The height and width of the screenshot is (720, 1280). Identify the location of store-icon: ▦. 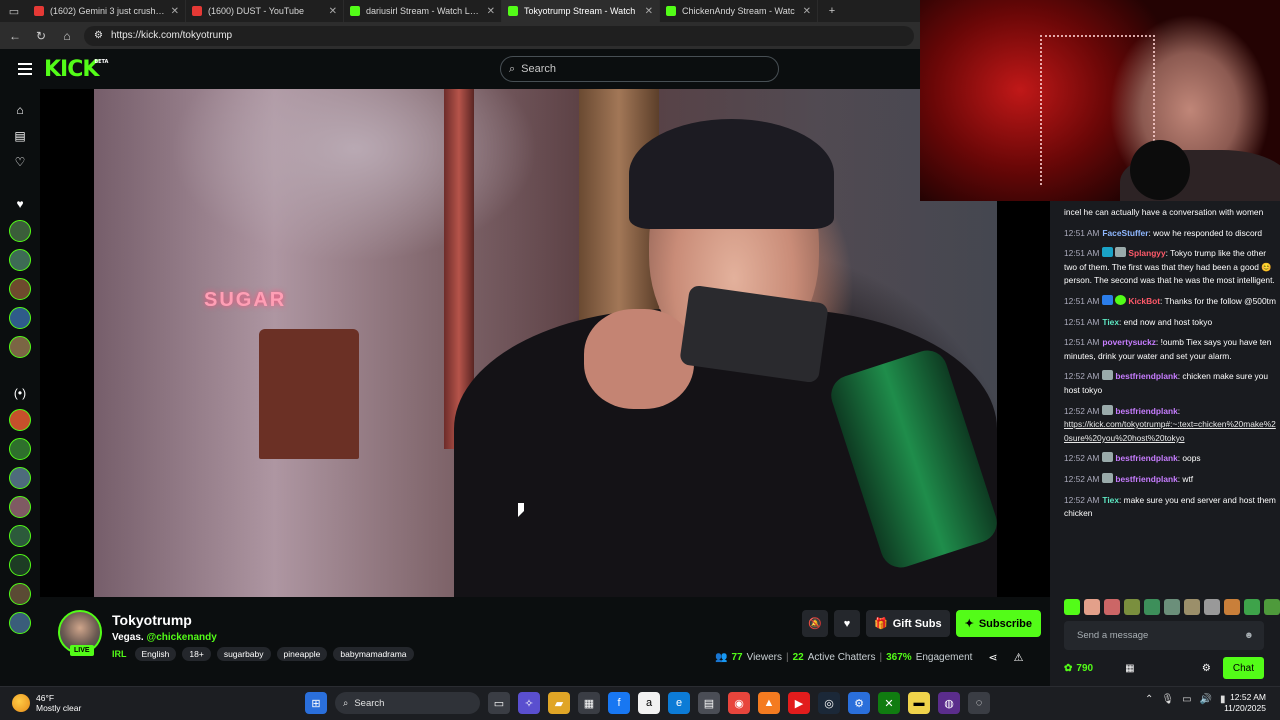
(1129, 668).